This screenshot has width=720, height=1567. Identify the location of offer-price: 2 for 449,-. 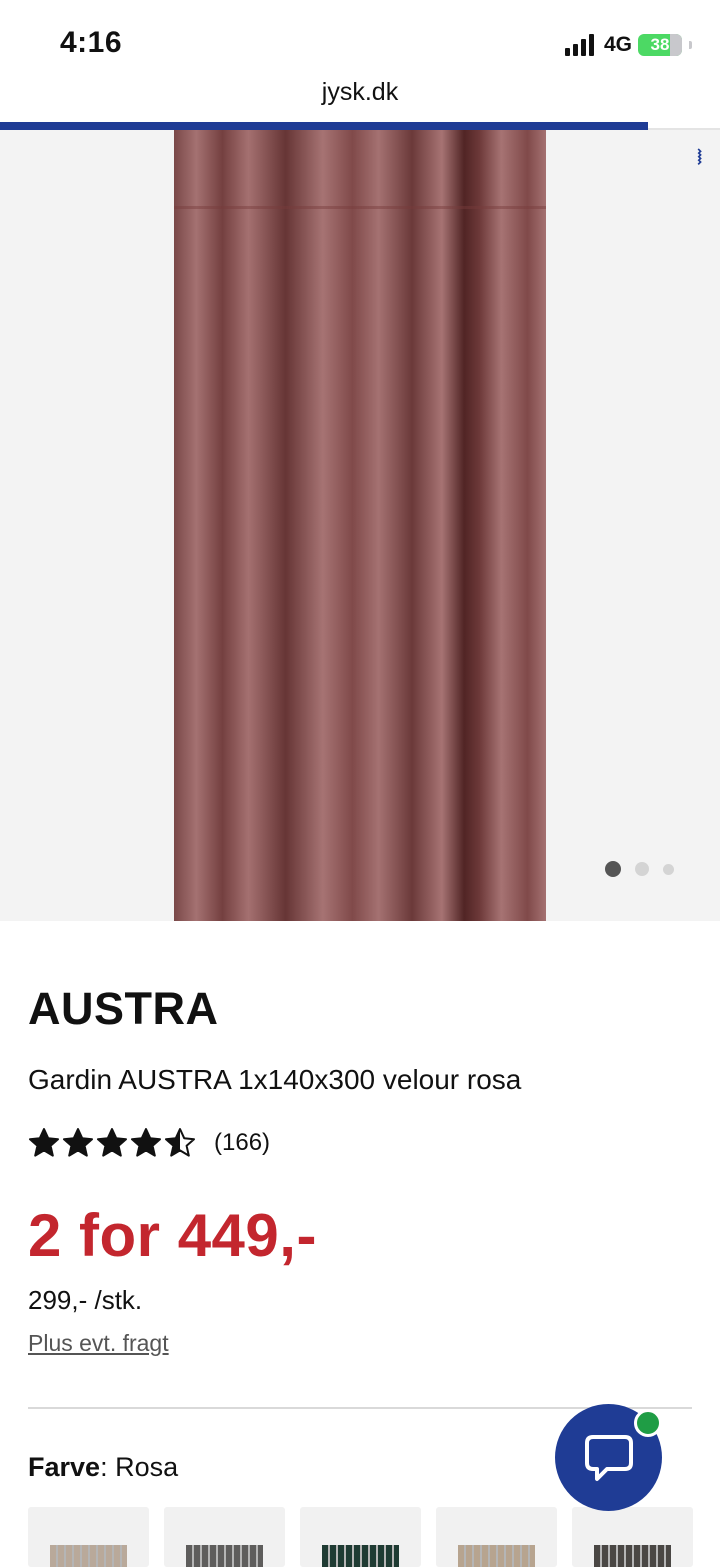
(172, 1235).